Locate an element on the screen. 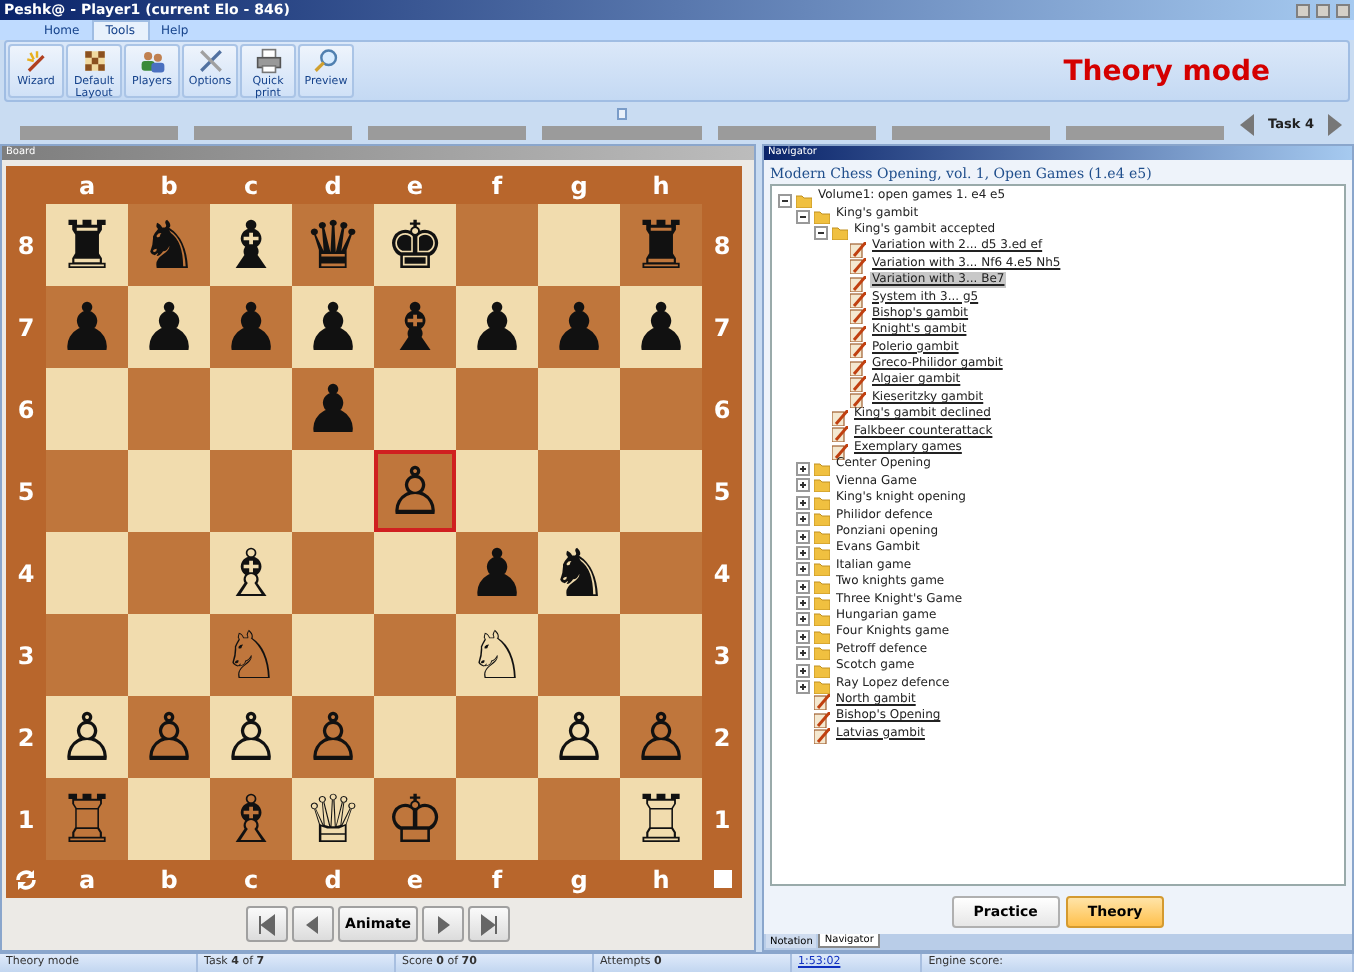 The height and width of the screenshot is (972, 1354). square-icon is located at coordinates (722, 879).